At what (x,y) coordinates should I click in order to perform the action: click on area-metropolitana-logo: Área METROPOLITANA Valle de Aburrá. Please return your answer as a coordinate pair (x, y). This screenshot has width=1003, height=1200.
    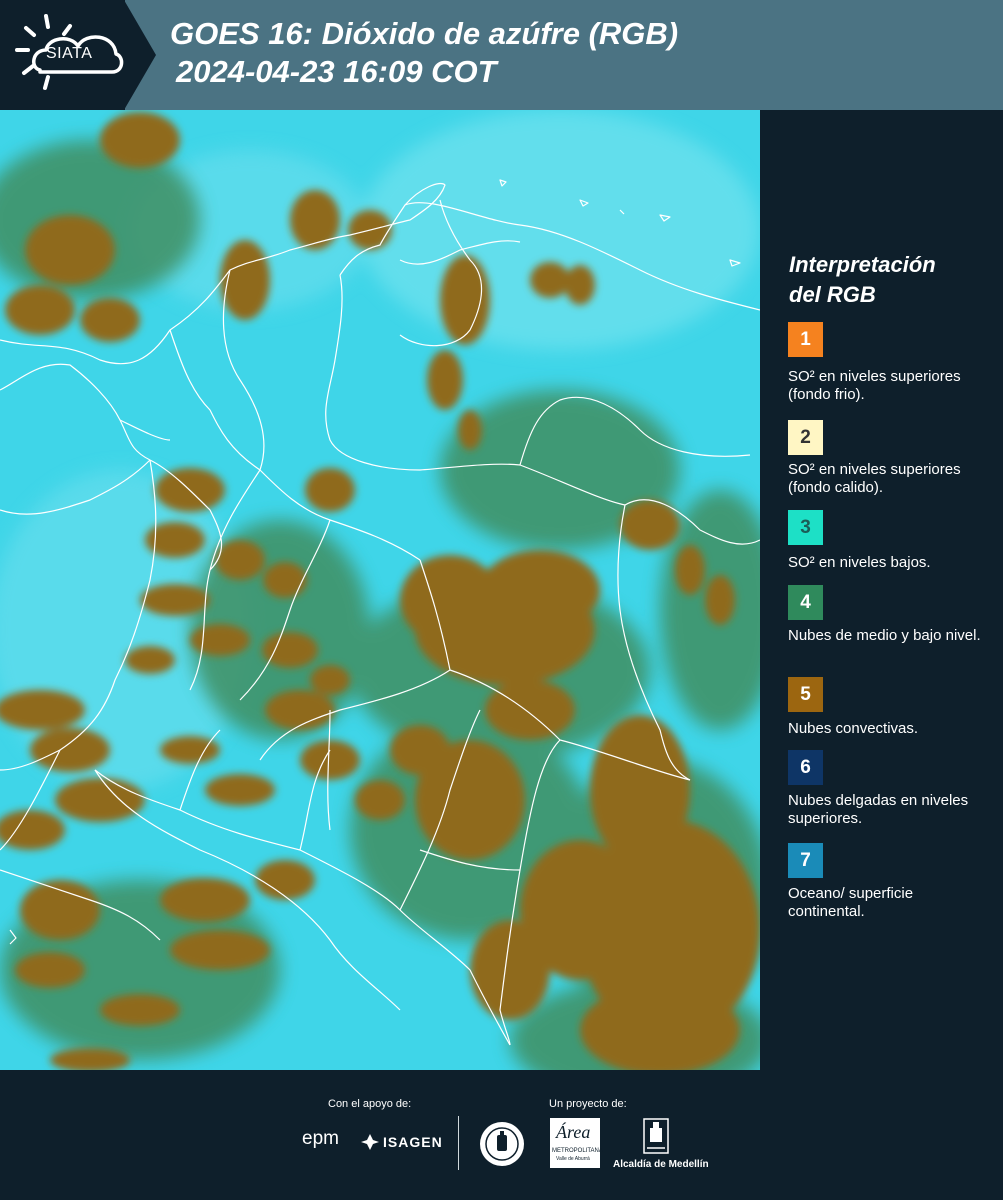
    Looking at the image, I should click on (576, 1143).